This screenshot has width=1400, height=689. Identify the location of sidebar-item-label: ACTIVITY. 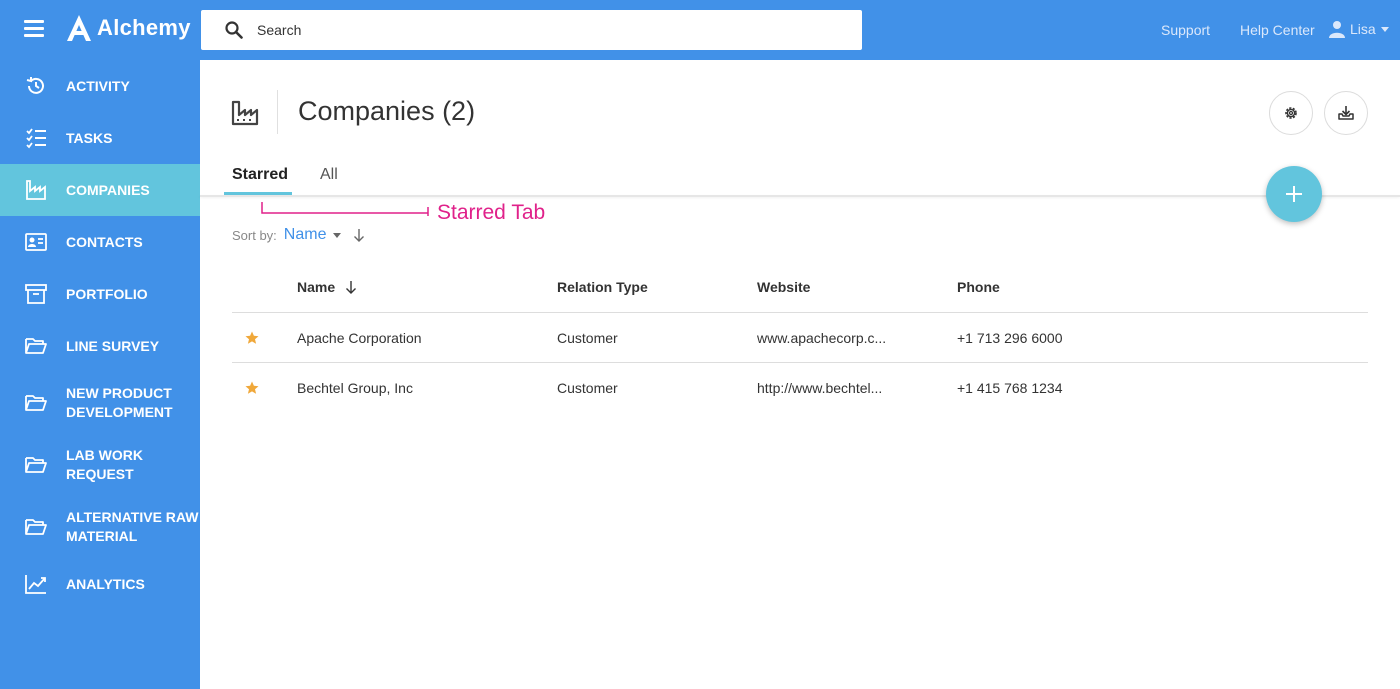
(98, 86).